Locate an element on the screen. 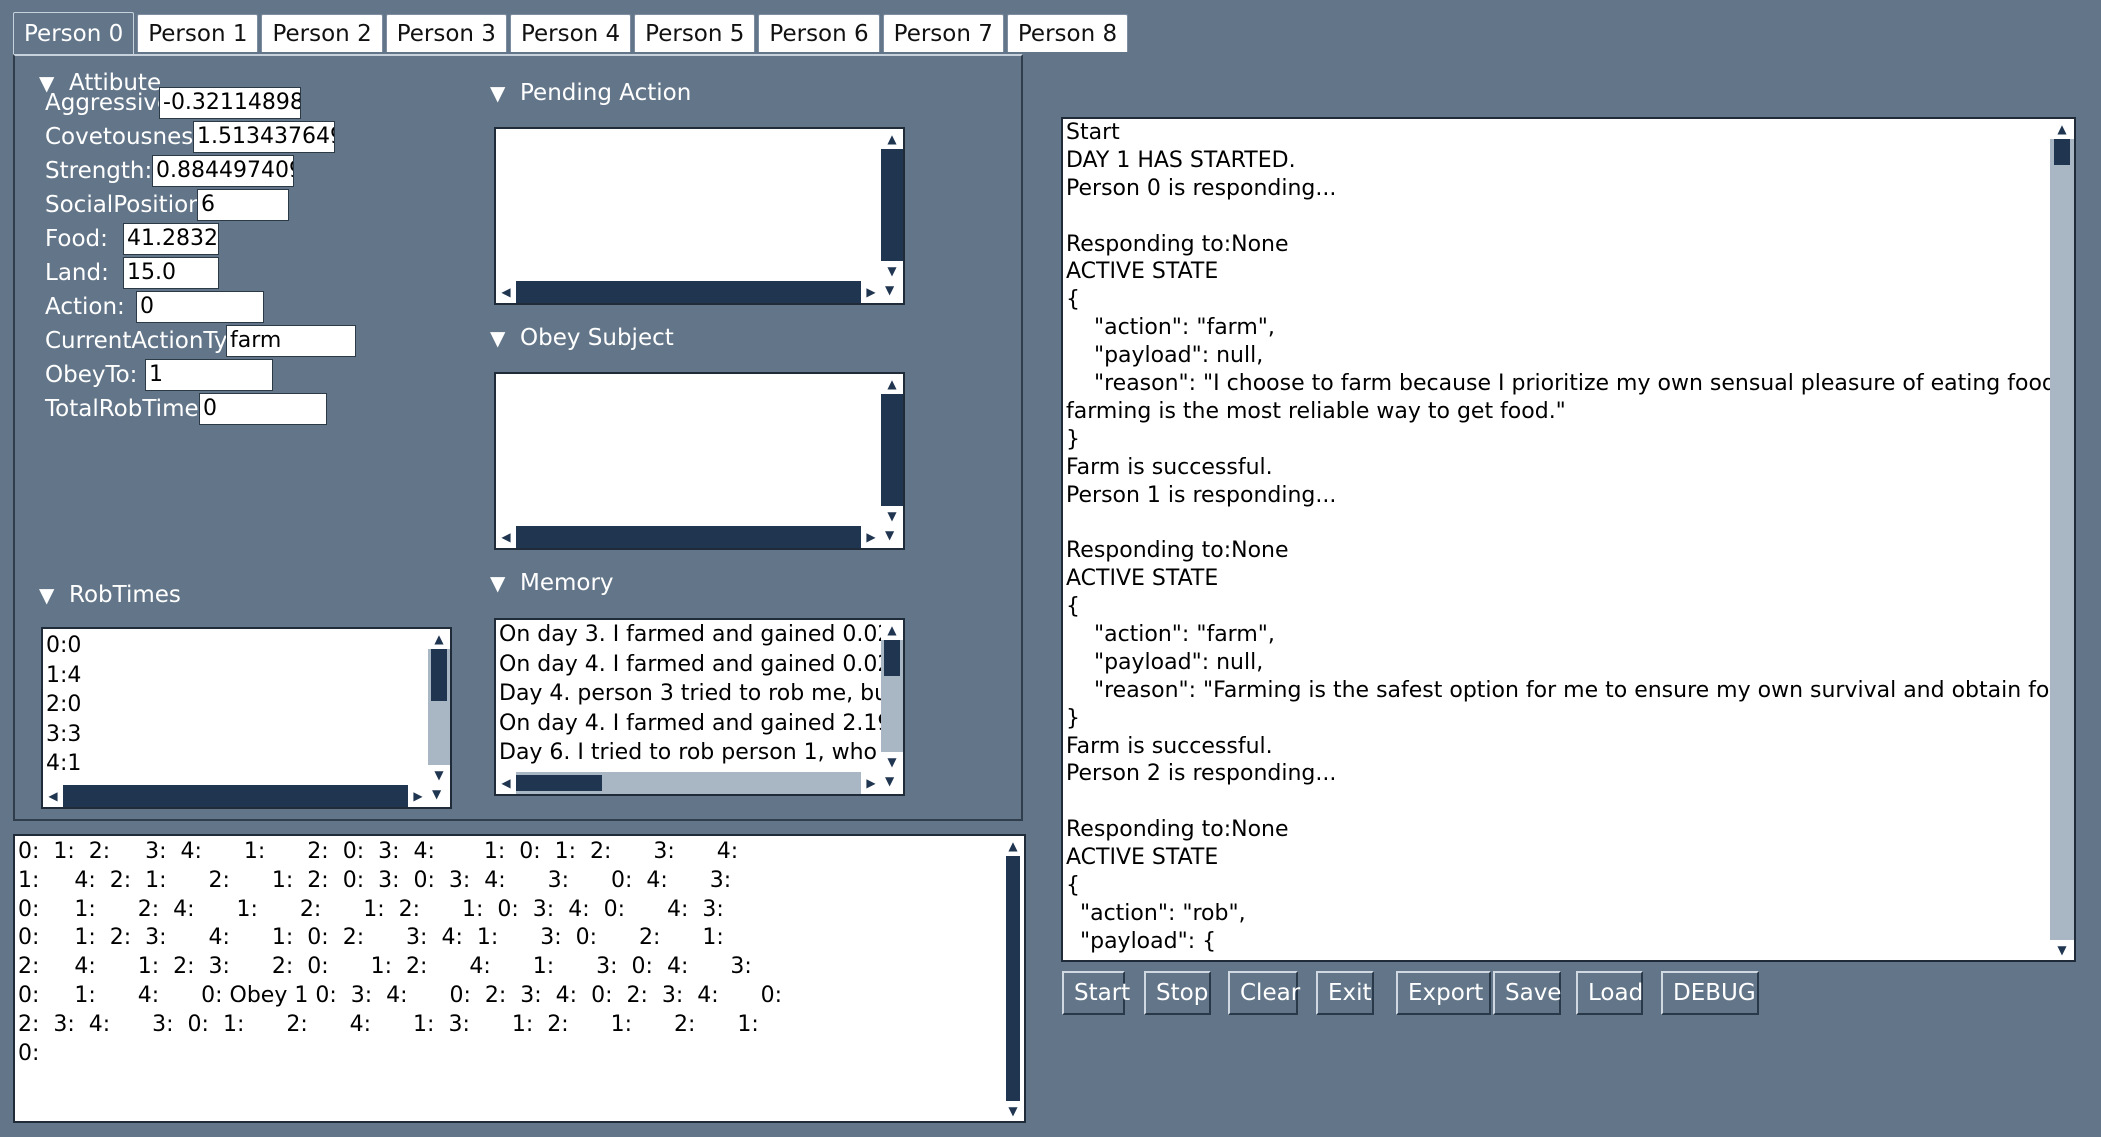 Image resolution: width=2101 pixels, height=1137 pixels. log-line: ACTIVE STATE is located at coordinates (1142, 579).